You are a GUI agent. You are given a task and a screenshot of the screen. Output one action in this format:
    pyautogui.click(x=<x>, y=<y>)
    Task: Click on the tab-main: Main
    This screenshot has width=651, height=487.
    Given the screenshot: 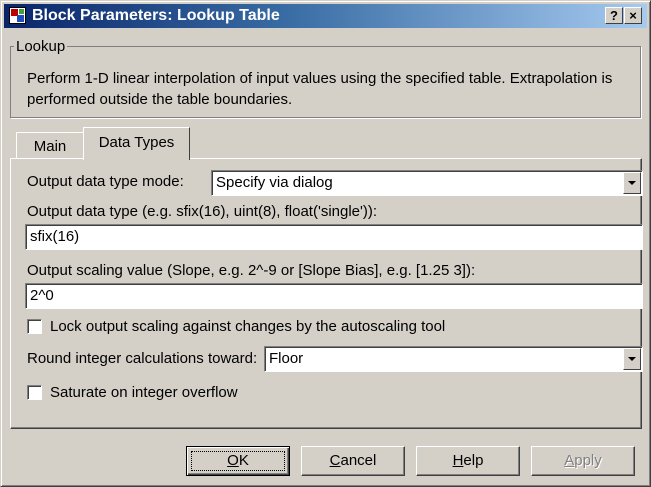 What is the action you would take?
    pyautogui.click(x=50, y=145)
    